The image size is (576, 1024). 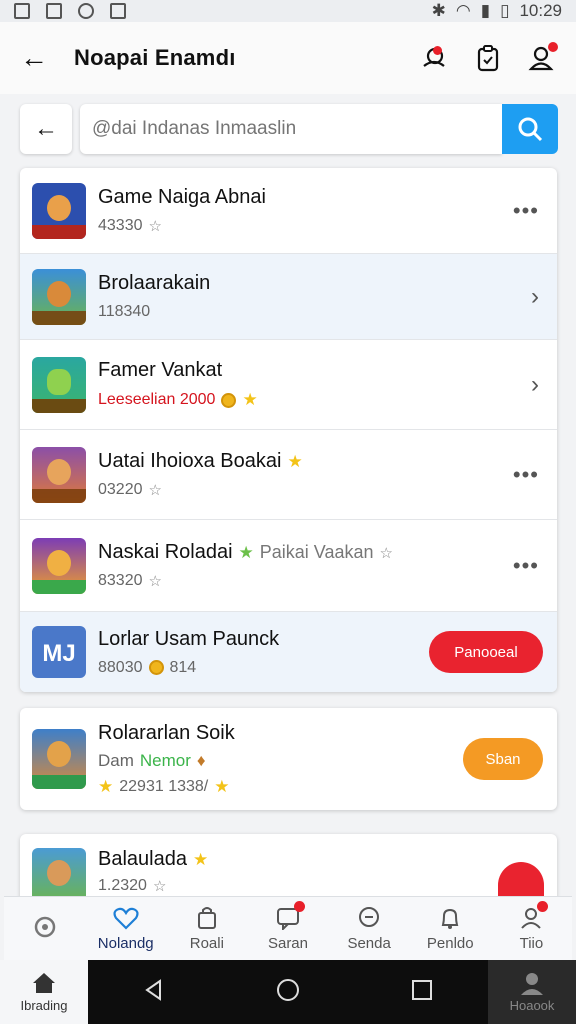 I want to click on search-bar: ←, so click(x=289, y=129).